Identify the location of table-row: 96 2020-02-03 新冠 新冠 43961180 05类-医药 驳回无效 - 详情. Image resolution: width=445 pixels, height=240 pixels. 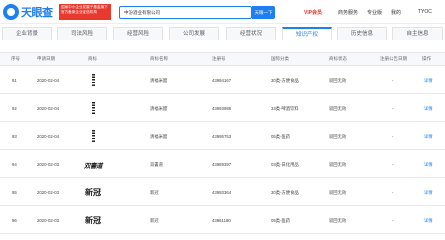
(222, 220).